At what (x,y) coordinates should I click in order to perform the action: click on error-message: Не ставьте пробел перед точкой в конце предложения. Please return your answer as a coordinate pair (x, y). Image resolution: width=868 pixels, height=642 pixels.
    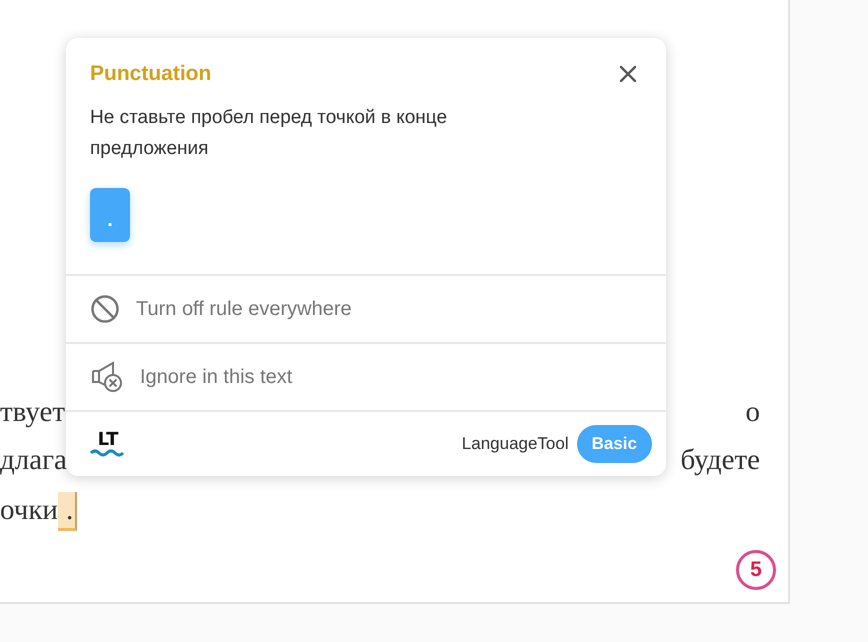
    Looking at the image, I should click on (268, 133).